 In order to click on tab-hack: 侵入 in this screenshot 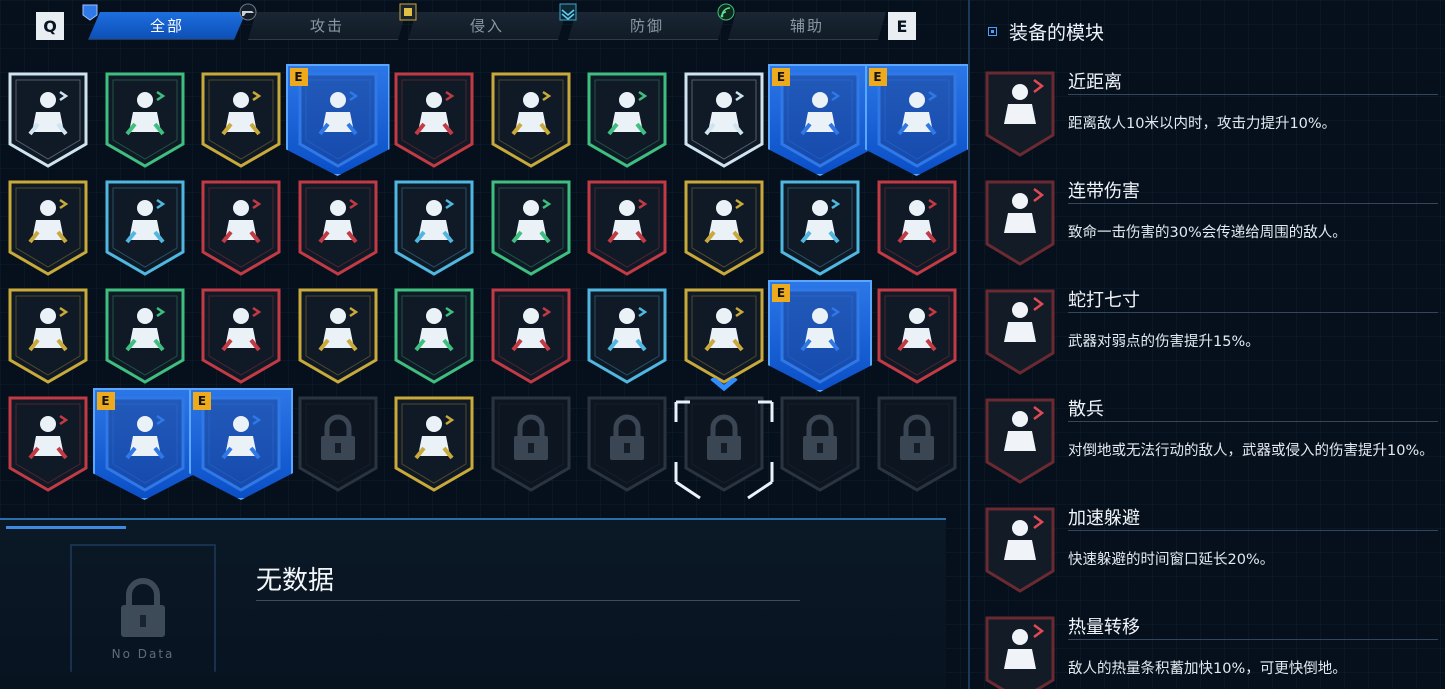, I will do `click(487, 26)`.